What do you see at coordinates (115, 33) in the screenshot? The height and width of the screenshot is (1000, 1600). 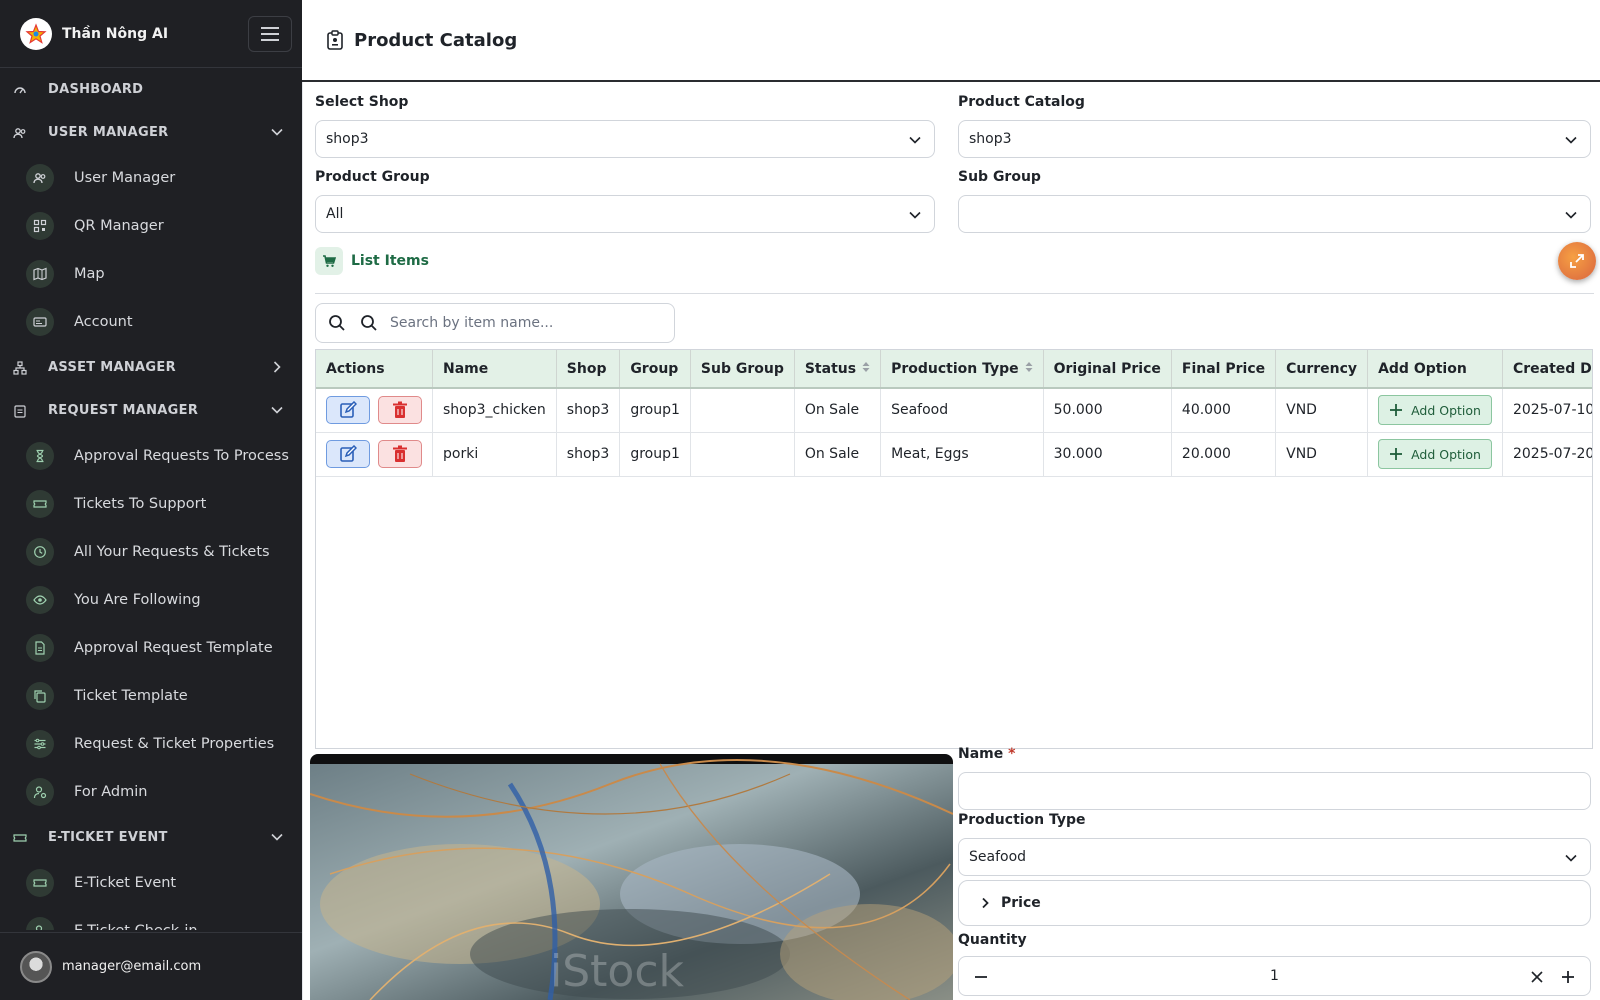 I see `brand-name: Thần Nông AI` at bounding box center [115, 33].